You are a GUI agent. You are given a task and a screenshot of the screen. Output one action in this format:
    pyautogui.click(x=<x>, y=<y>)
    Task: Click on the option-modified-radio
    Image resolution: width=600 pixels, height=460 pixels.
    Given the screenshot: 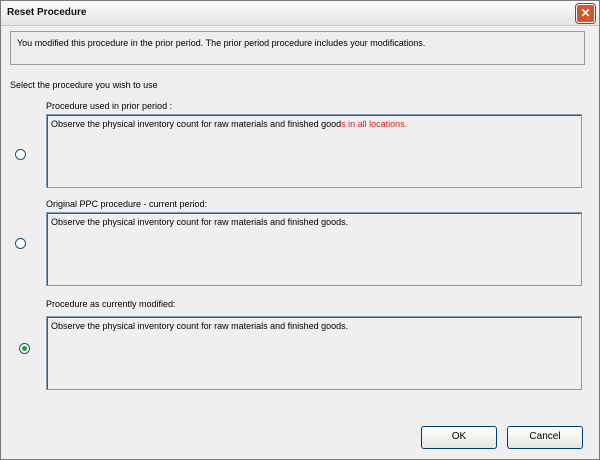 What is the action you would take?
    pyautogui.click(x=24, y=348)
    